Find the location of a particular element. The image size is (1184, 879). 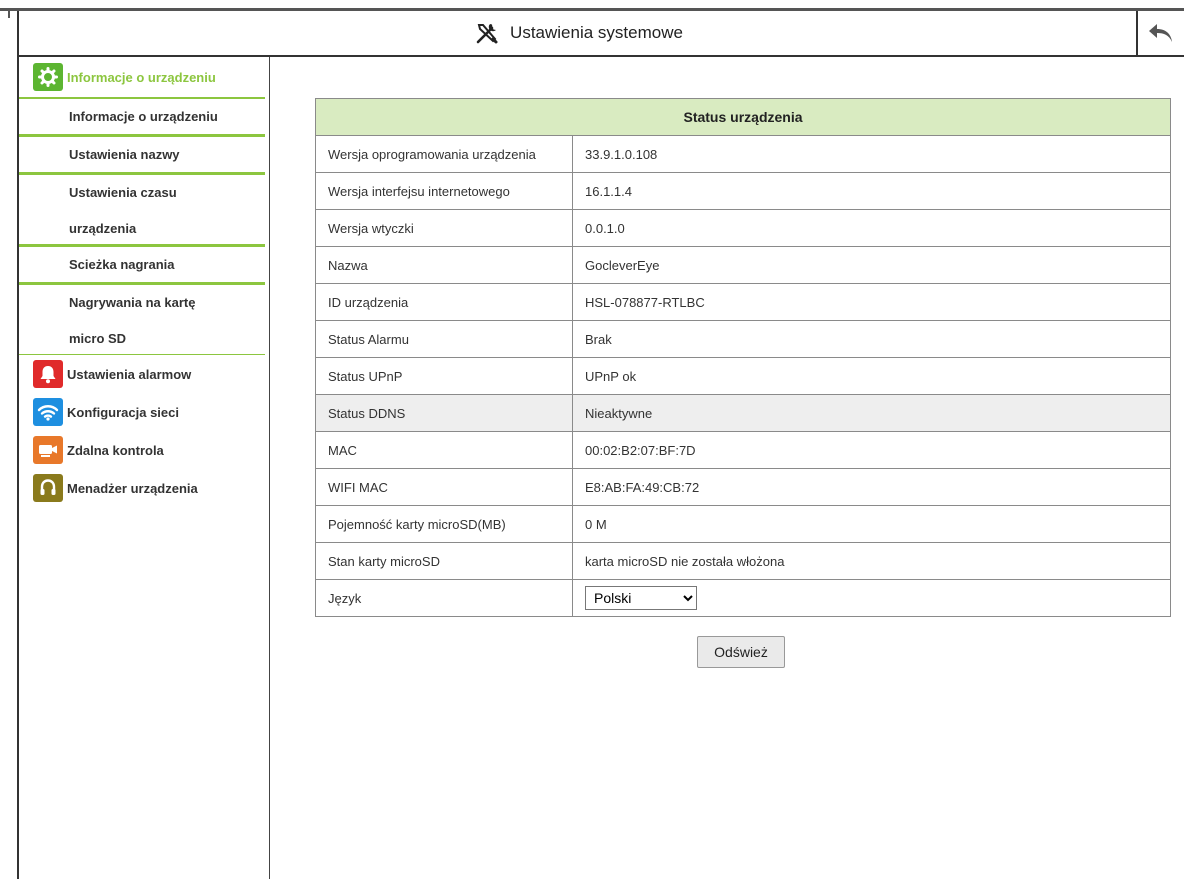

row-key: ID urządzenia is located at coordinates (444, 302).